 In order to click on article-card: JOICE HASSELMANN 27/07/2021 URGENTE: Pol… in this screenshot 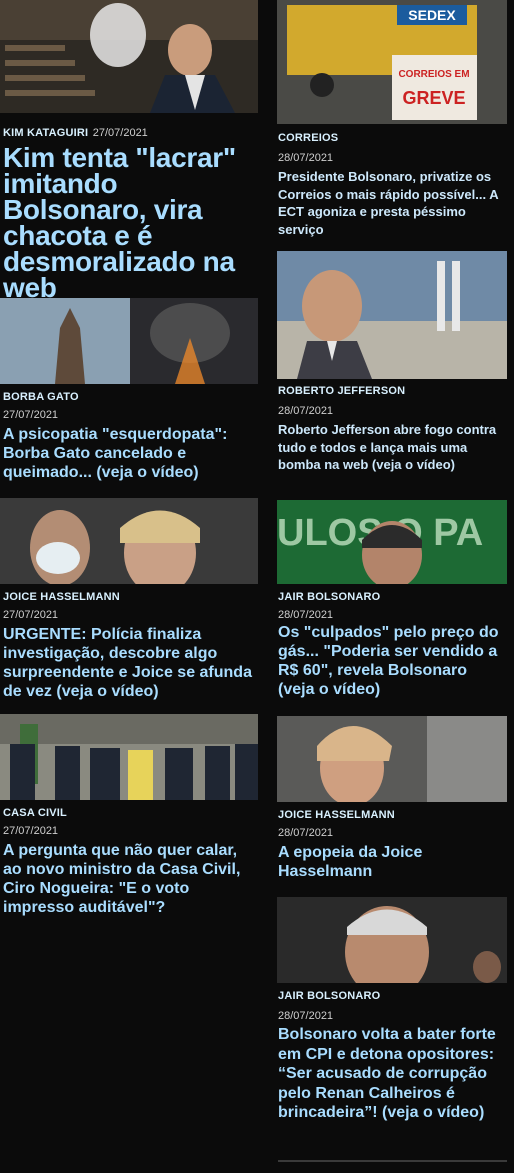, I will do `click(129, 599)`.